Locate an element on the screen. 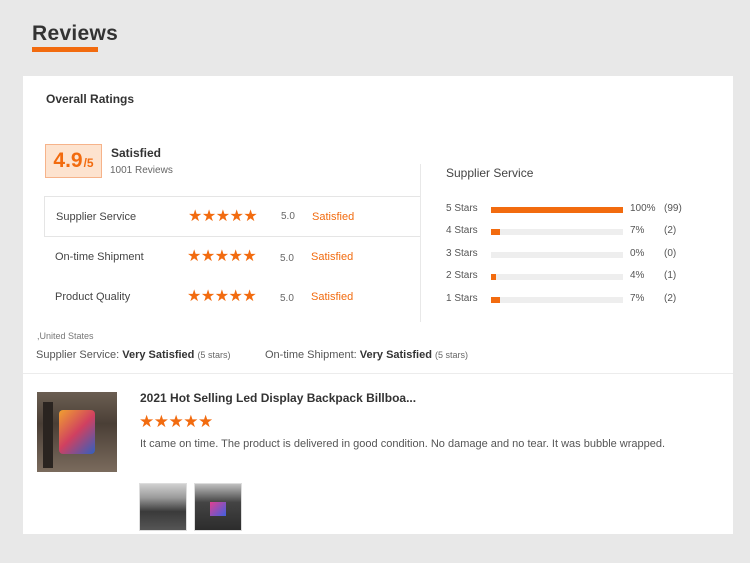  summary-label: Supplier Service: is located at coordinates (78, 355).